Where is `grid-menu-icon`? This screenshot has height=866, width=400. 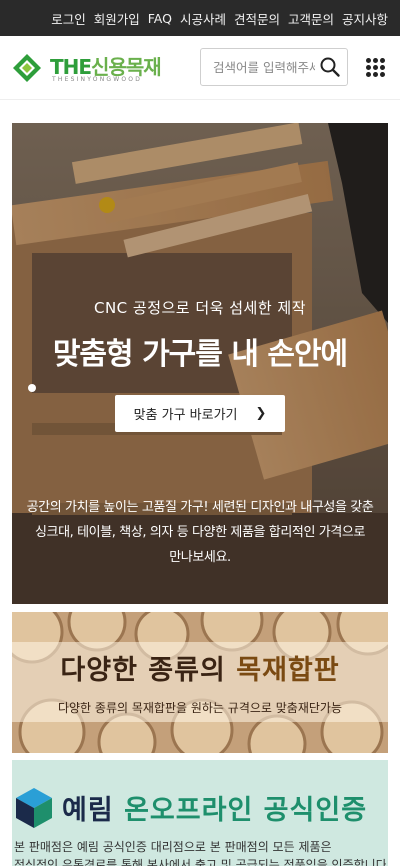 grid-menu-icon is located at coordinates (376, 68).